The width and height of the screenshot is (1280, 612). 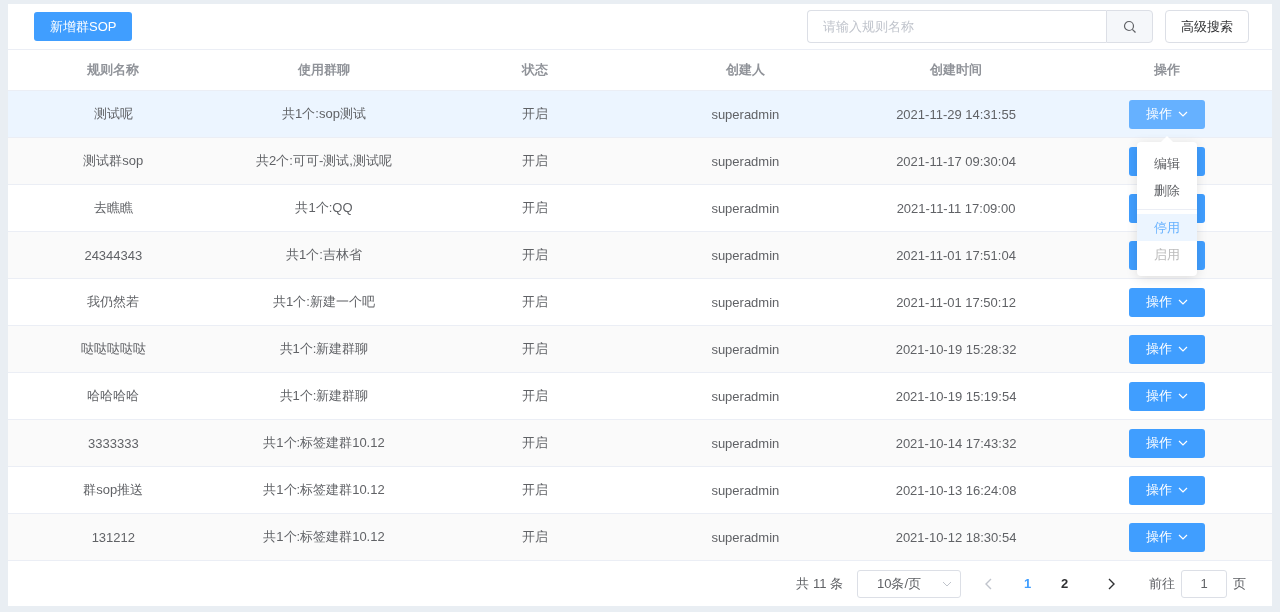 I want to click on table-cell: 2021-10-12 18:30:54, so click(x=956, y=537).